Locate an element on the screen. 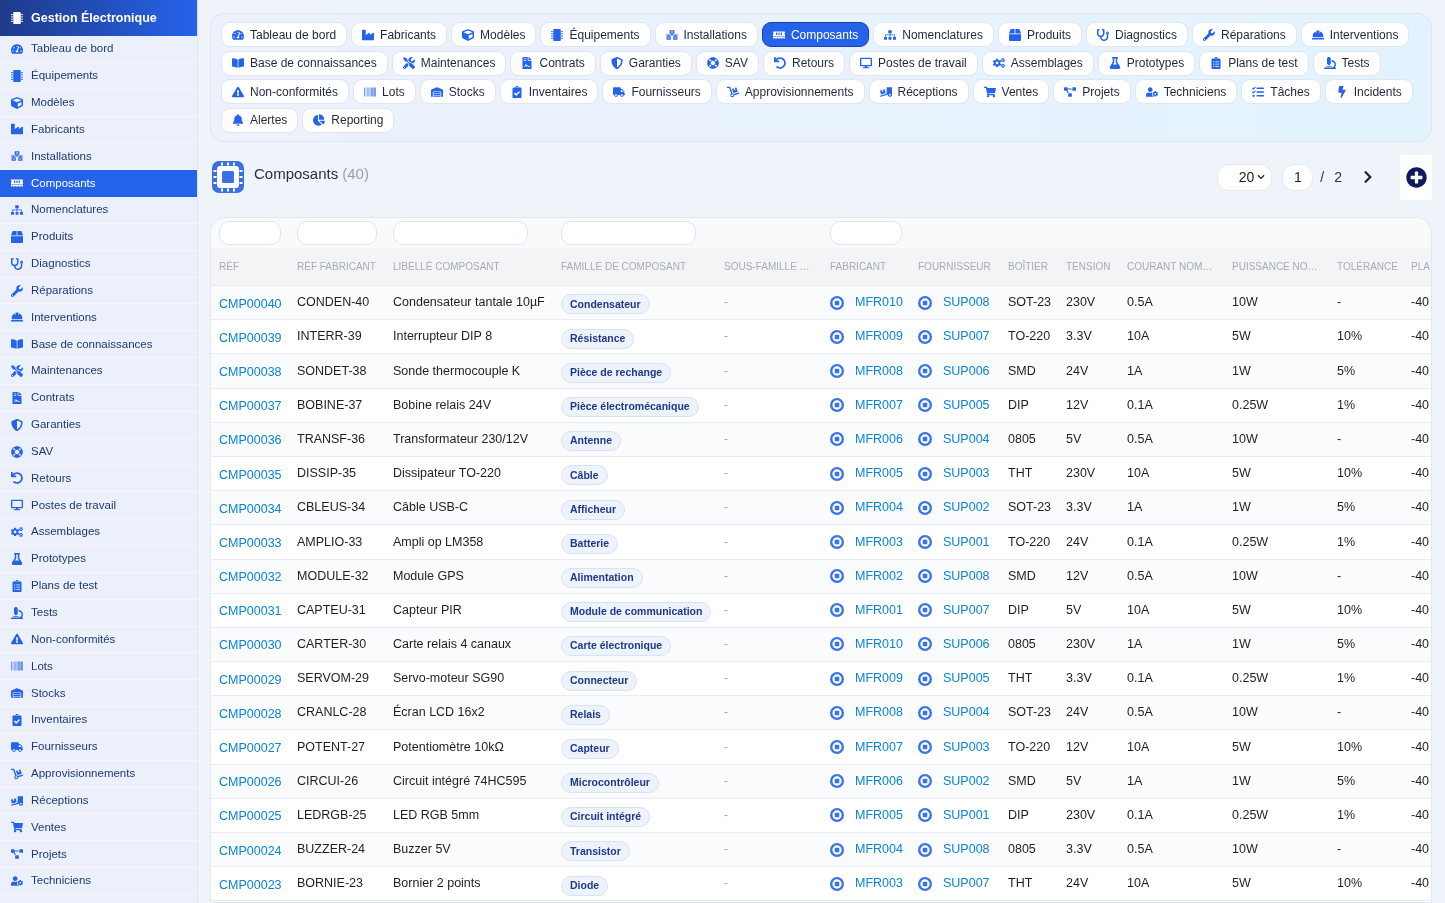 The width and height of the screenshot is (1445, 903). nav-tab: Contrats is located at coordinates (553, 63).